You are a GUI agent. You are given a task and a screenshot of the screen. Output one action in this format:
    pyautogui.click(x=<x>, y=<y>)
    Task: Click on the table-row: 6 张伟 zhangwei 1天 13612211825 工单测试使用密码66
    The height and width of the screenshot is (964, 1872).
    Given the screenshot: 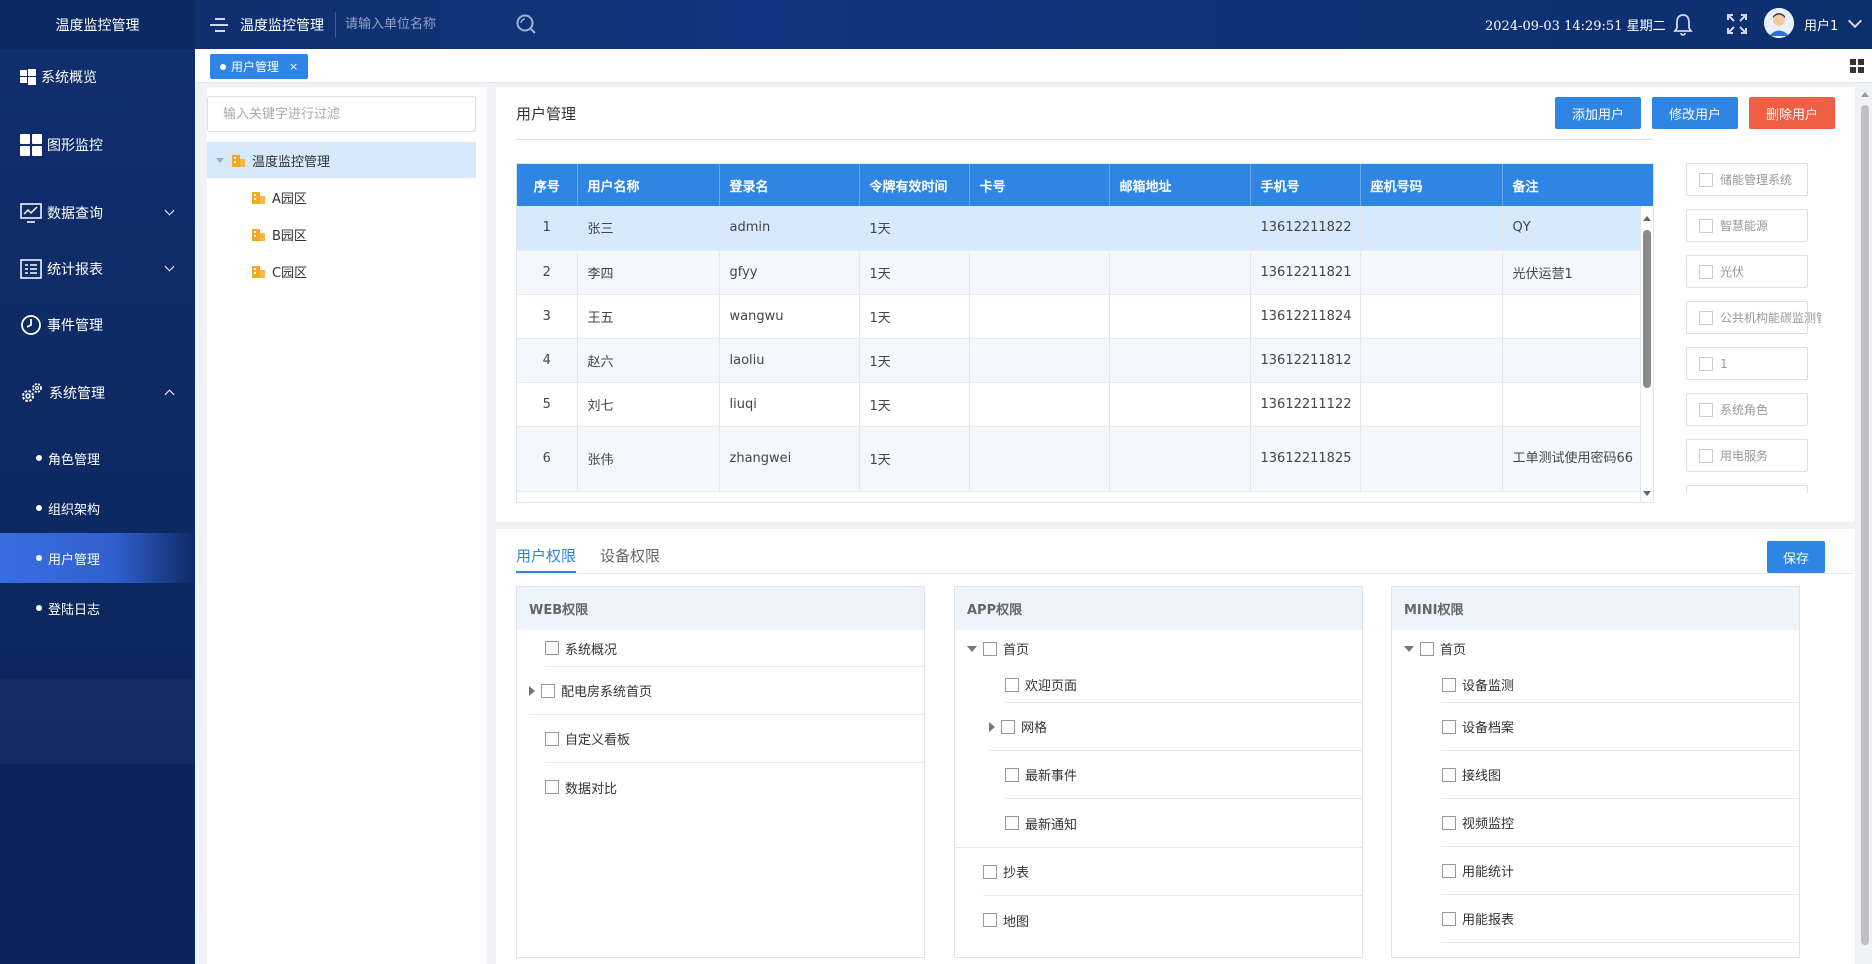 What is the action you would take?
    pyautogui.click(x=1080, y=459)
    